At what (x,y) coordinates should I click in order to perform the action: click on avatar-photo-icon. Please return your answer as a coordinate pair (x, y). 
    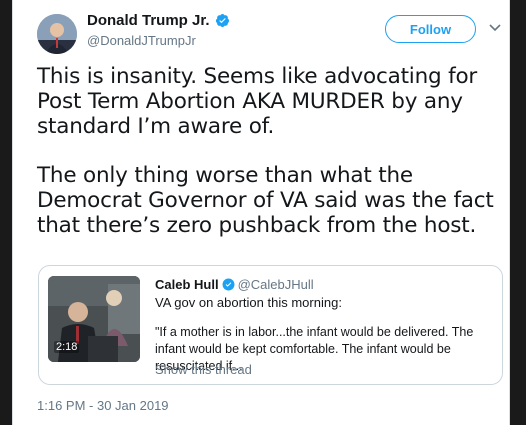
    Looking at the image, I should click on (57, 34).